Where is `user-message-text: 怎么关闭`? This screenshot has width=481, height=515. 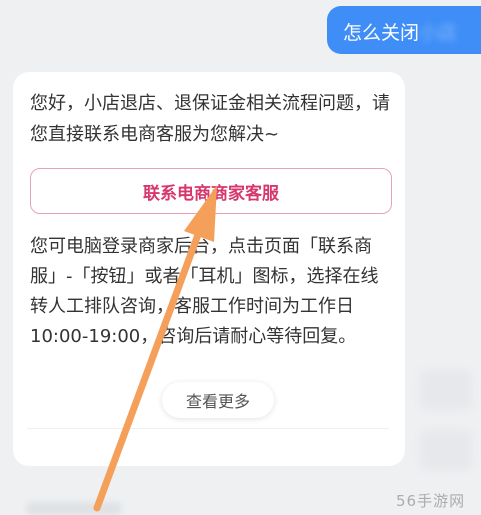 user-message-text: 怎么关闭 is located at coordinates (381, 33).